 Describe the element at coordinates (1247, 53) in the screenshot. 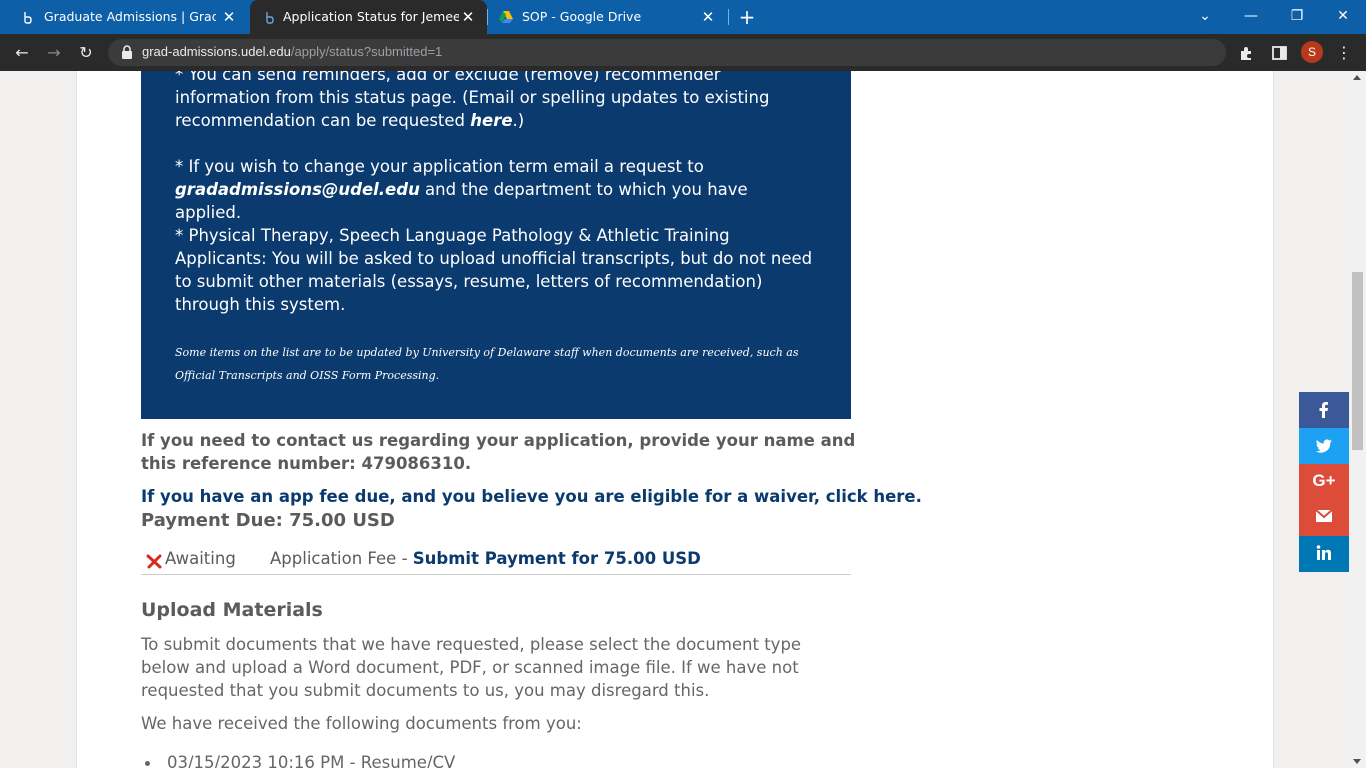

I see `extensions-puzzle-icon` at that location.